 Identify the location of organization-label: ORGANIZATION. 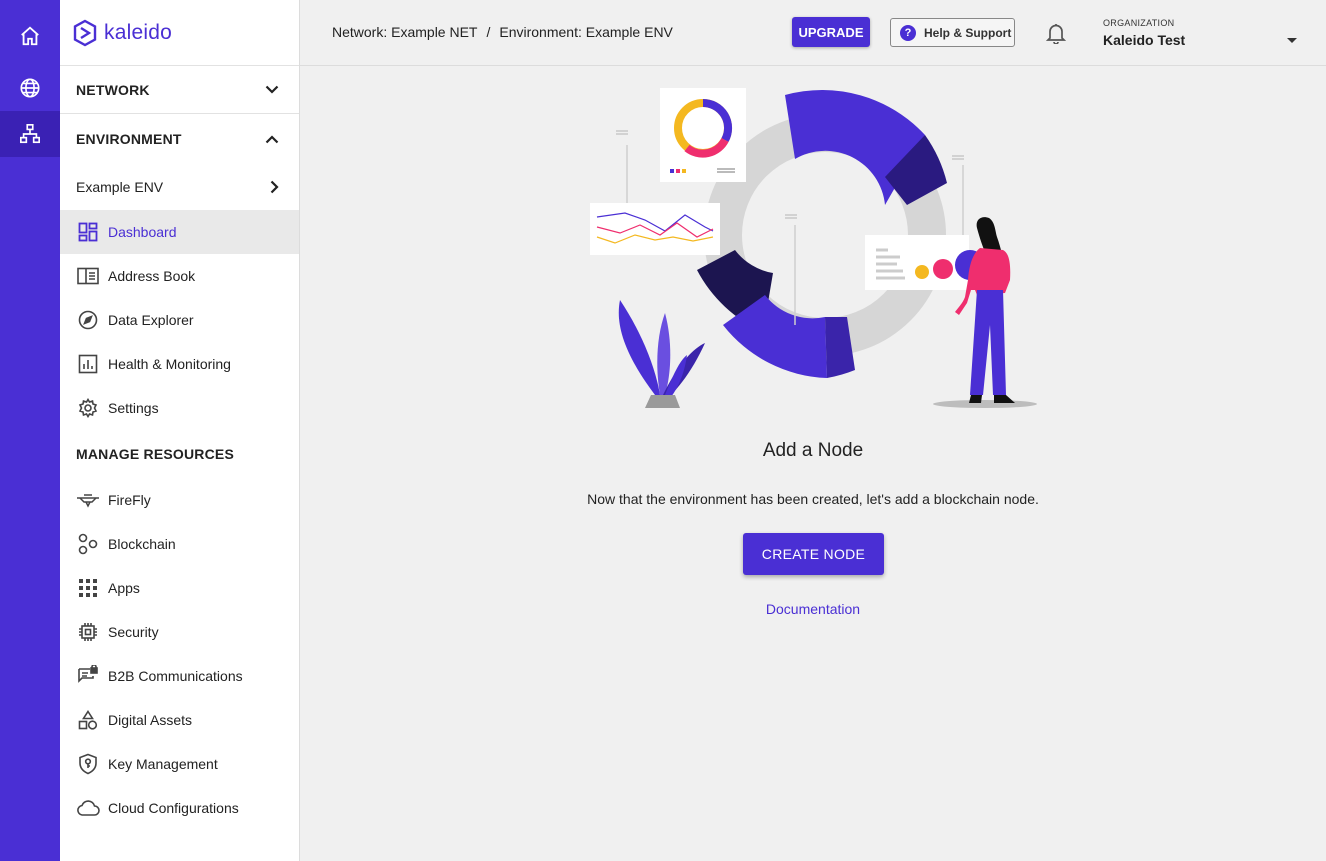
(1139, 23).